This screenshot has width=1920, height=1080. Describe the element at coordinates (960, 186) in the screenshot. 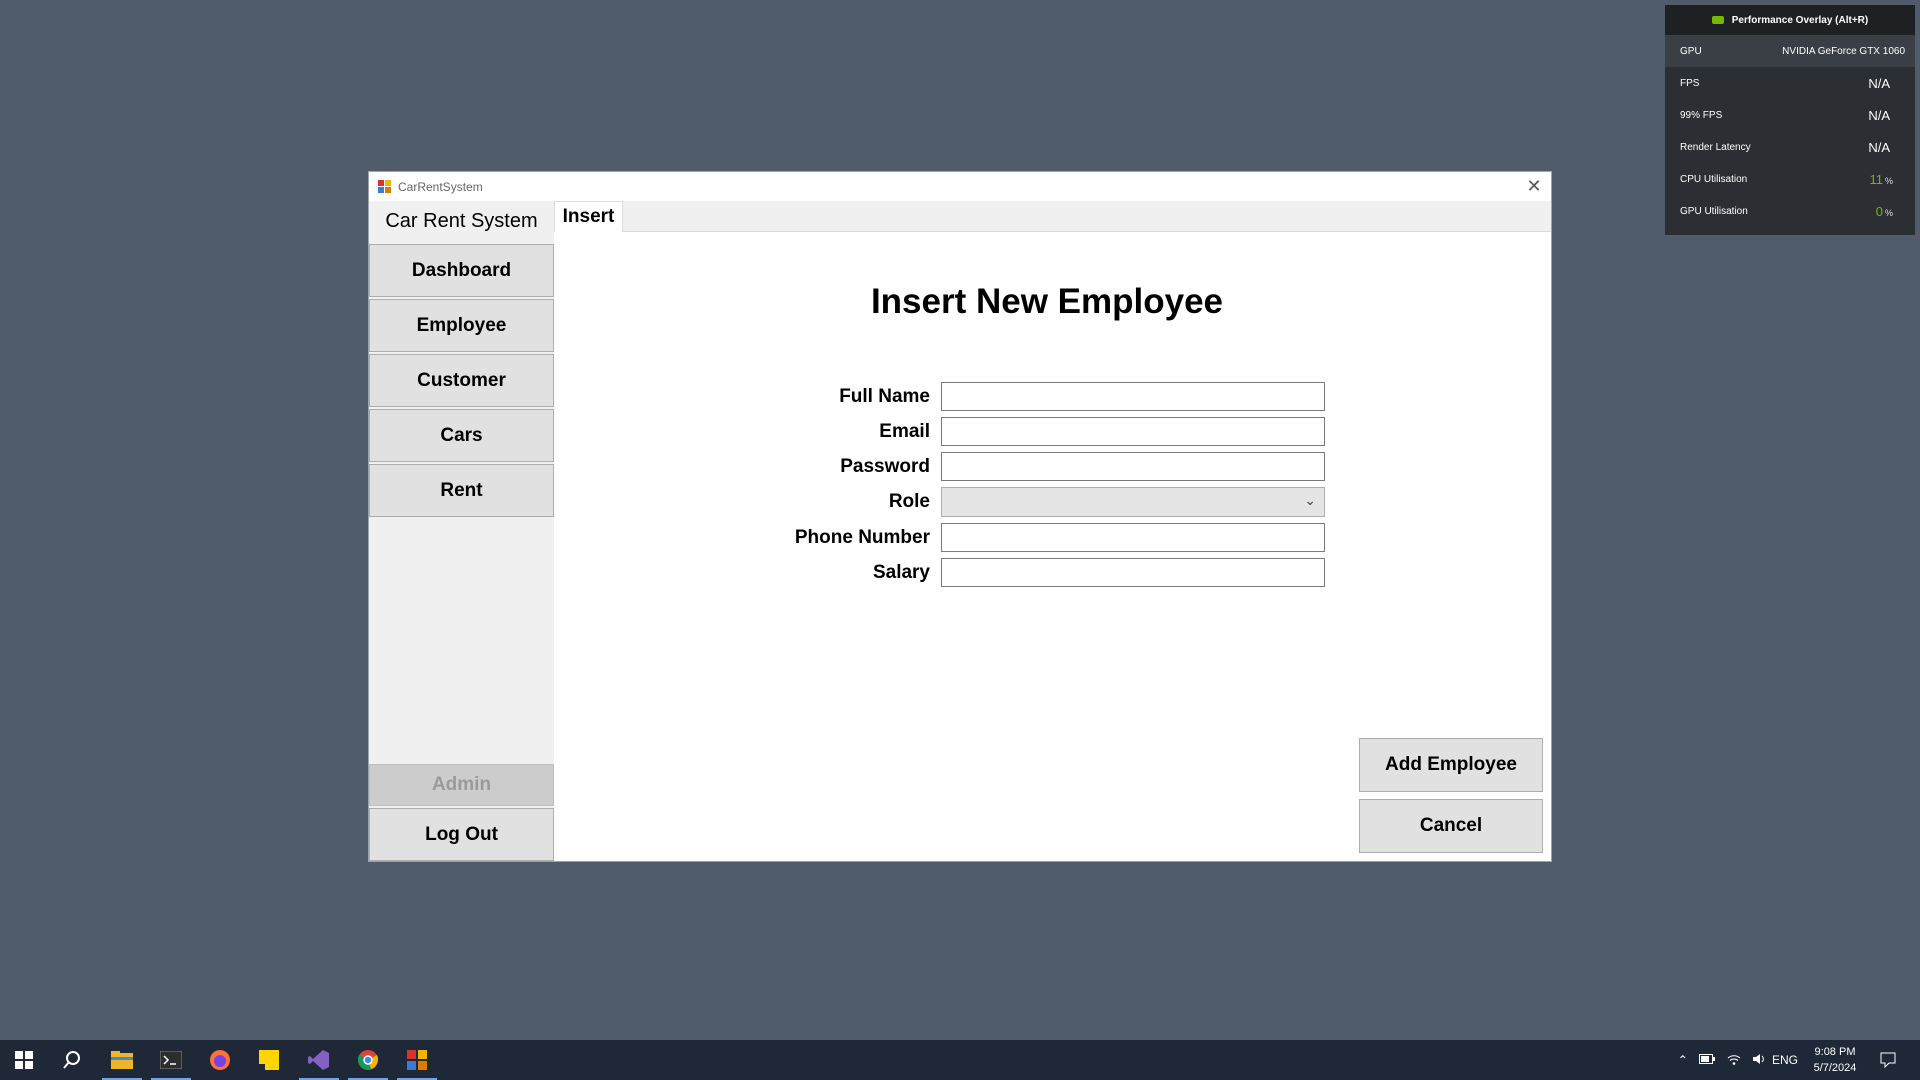

I see `title-bar: CarRentSystem ✕` at that location.